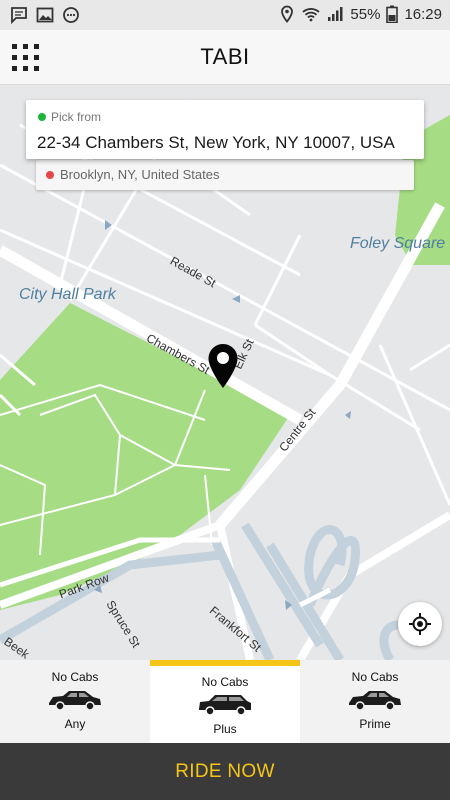 Image resolution: width=450 pixels, height=800 pixels. Describe the element at coordinates (75, 724) in the screenshot. I see `cab-name: Any` at that location.